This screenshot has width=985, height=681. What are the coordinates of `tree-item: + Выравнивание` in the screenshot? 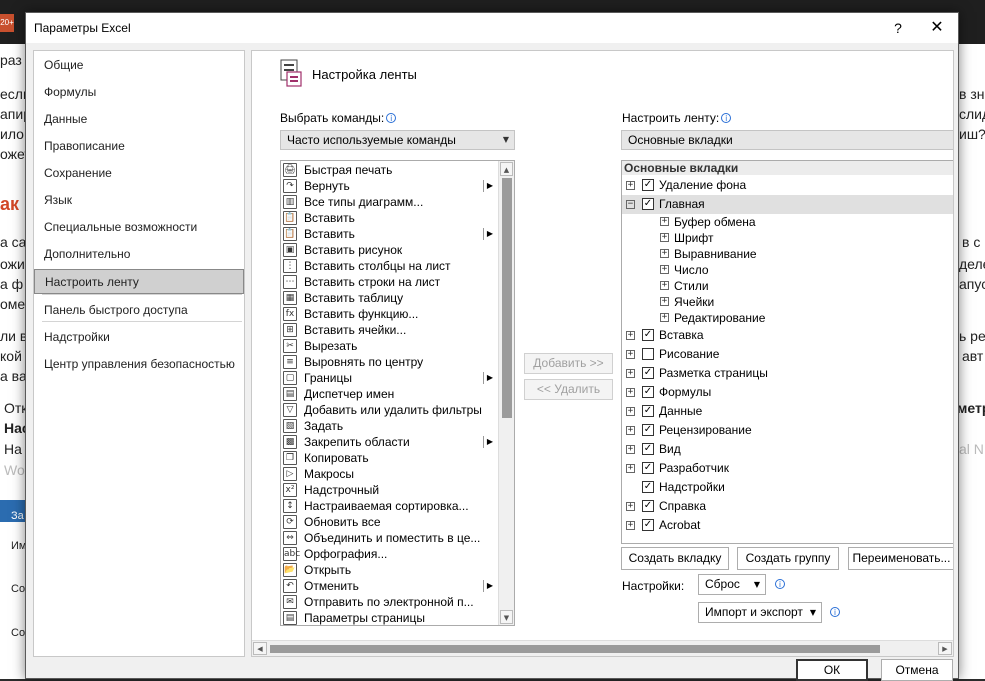 It's located at (787, 254).